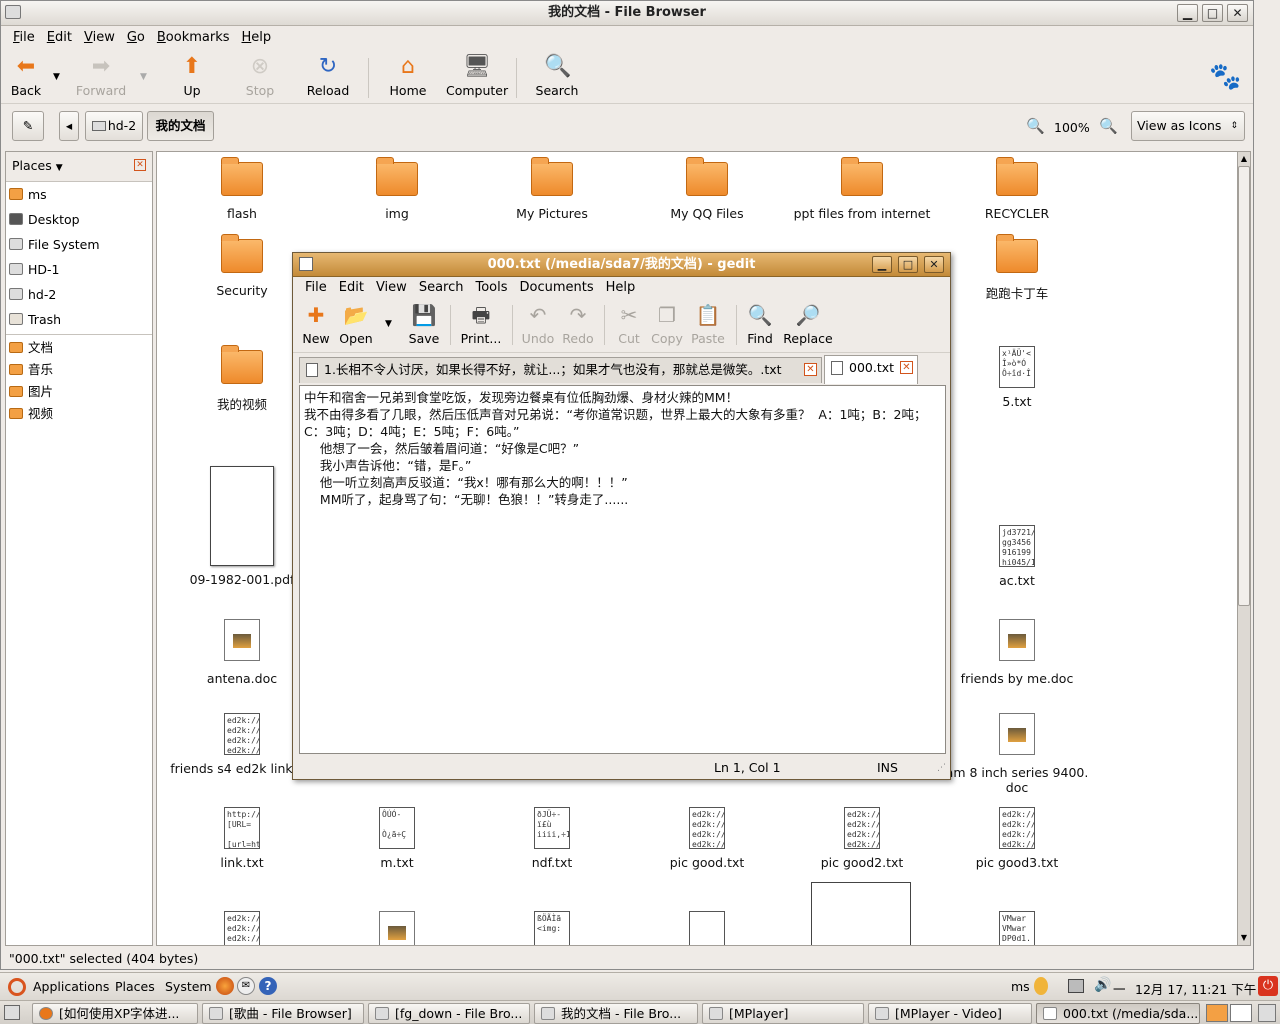 Image resolution: width=1280 pixels, height=1024 pixels. I want to click on sidebar-item-hd-1: HD-1, so click(79, 269).